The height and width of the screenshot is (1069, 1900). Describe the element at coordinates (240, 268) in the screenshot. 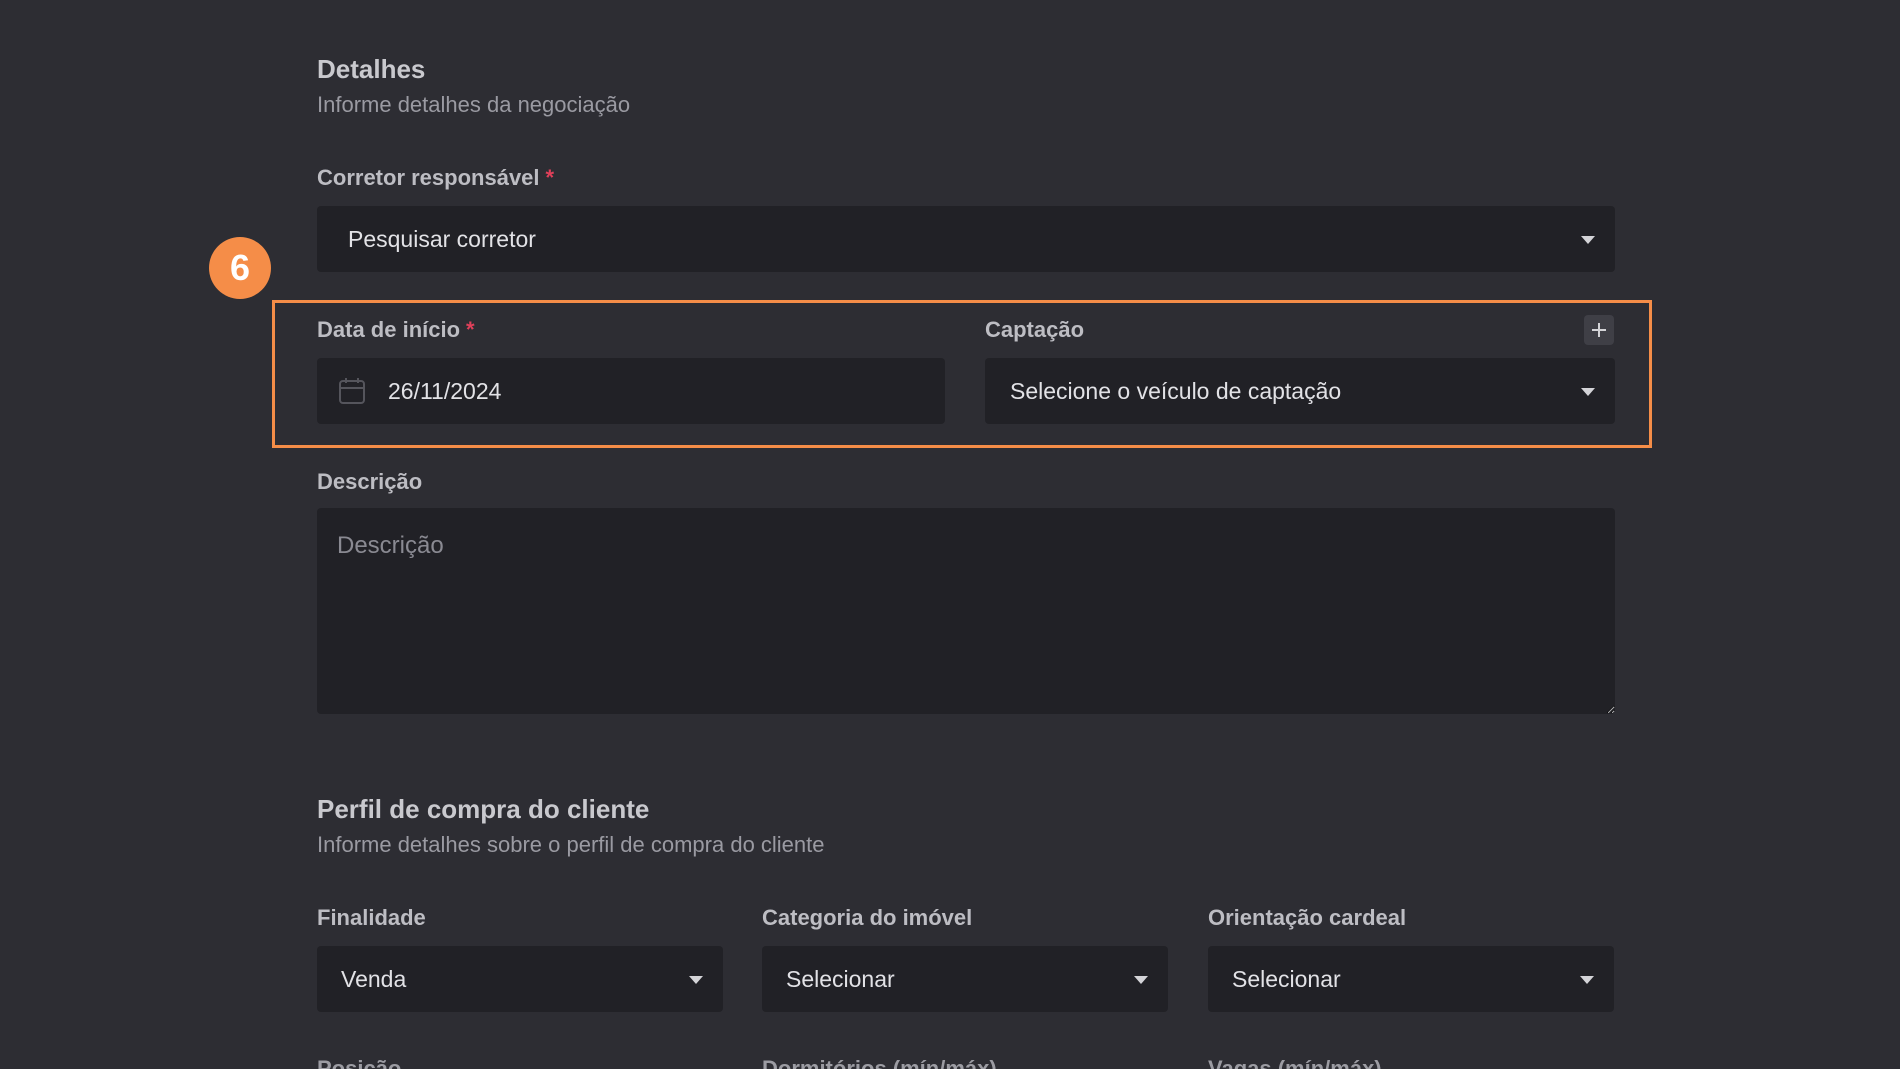

I see `step-badge: 6` at that location.